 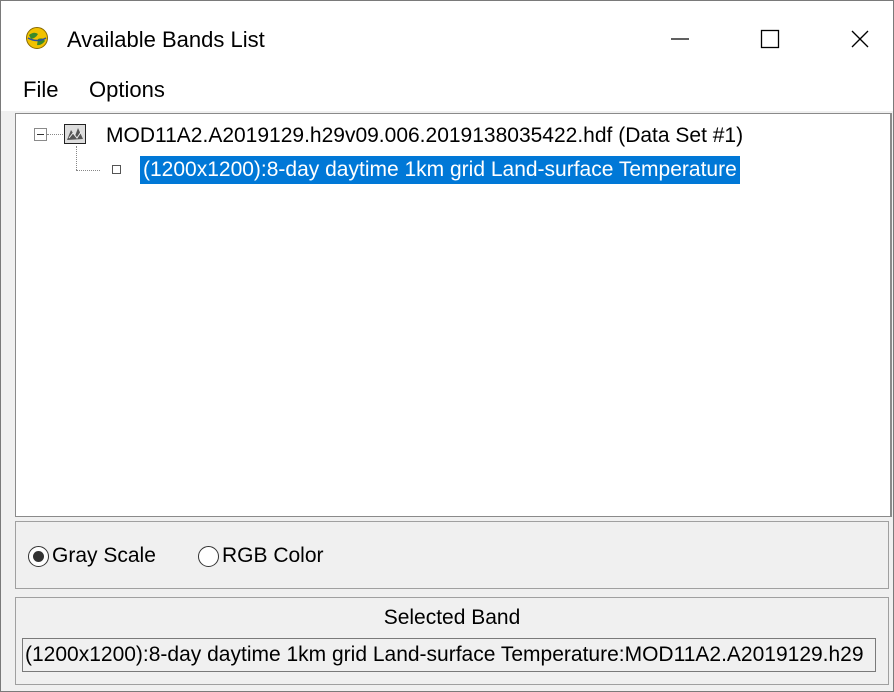 What do you see at coordinates (273, 555) in the screenshot?
I see `rgb-color-label: RGB Color` at bounding box center [273, 555].